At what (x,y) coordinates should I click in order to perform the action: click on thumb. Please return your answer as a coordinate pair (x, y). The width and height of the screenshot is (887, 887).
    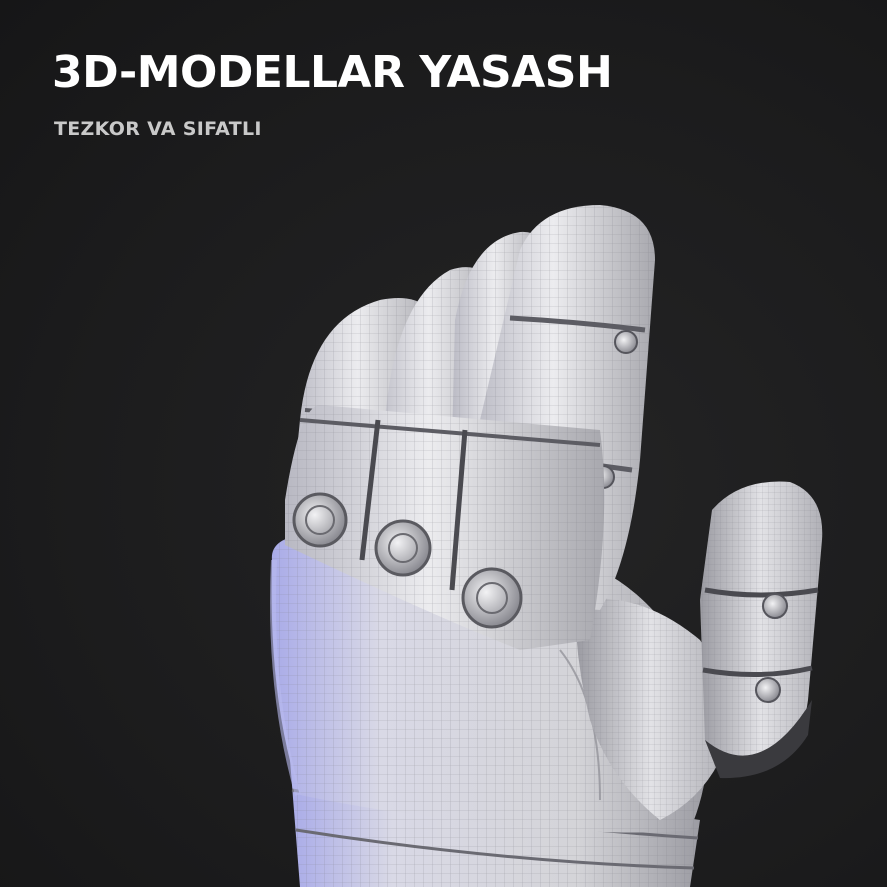
    Looking at the image, I should click on (761, 630).